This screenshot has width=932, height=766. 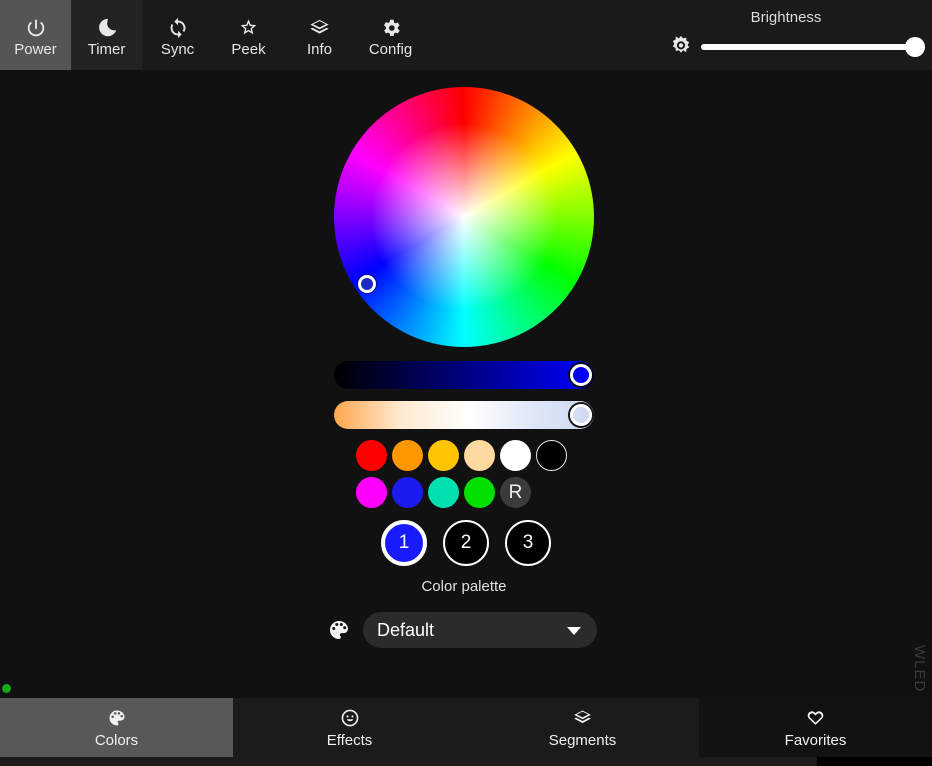 I want to click on color-palette-value: Default, so click(x=406, y=629).